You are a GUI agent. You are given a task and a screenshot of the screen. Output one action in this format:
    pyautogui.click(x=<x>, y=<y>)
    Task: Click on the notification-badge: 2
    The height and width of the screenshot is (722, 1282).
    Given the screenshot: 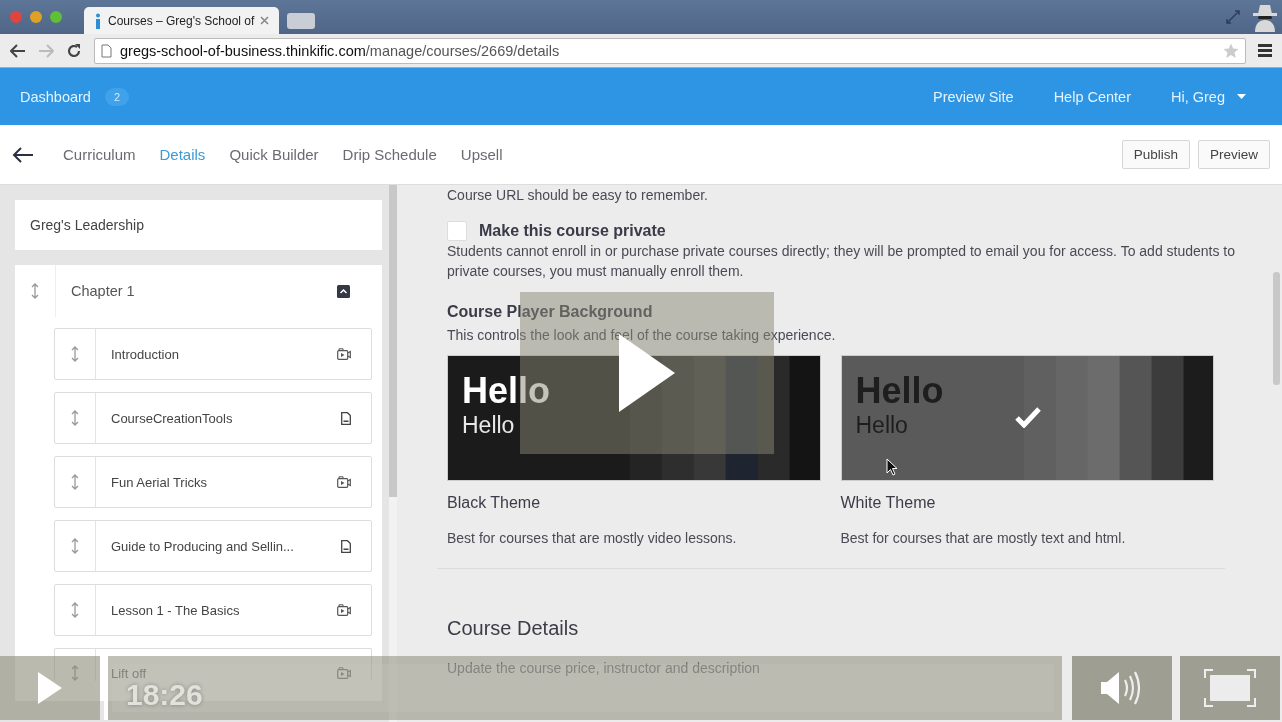 What is the action you would take?
    pyautogui.click(x=117, y=96)
    